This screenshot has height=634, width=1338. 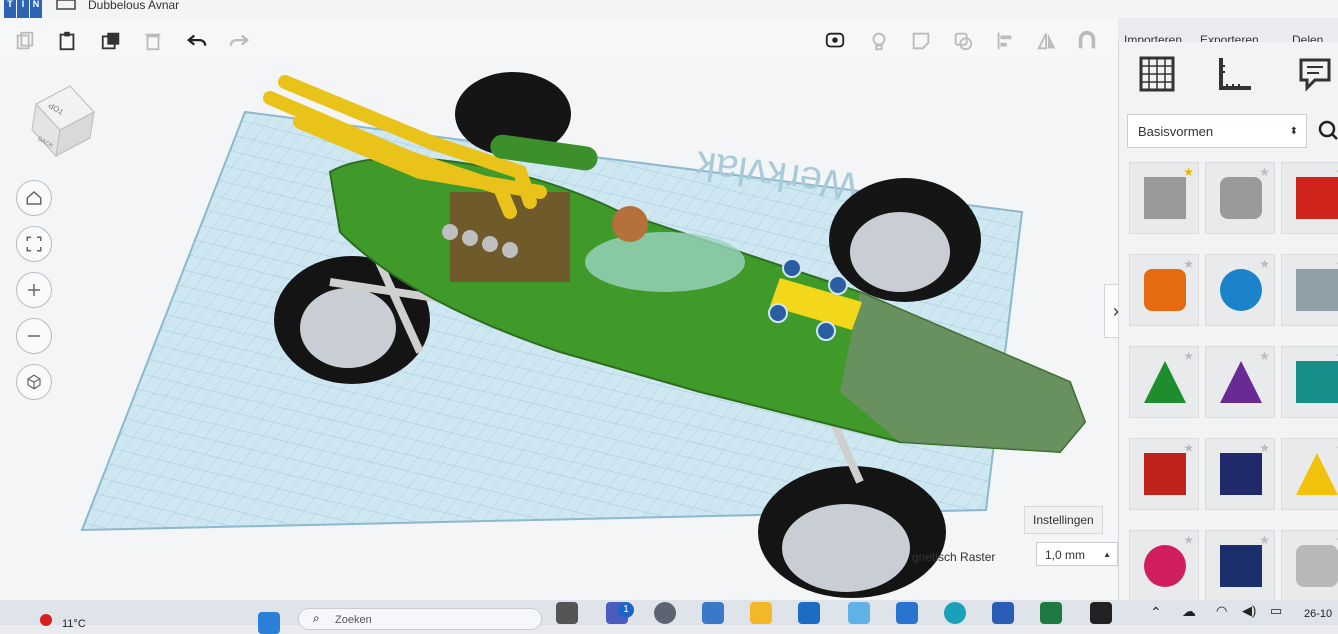 What do you see at coordinates (761, 613) in the screenshot?
I see `explorer-icon` at bounding box center [761, 613].